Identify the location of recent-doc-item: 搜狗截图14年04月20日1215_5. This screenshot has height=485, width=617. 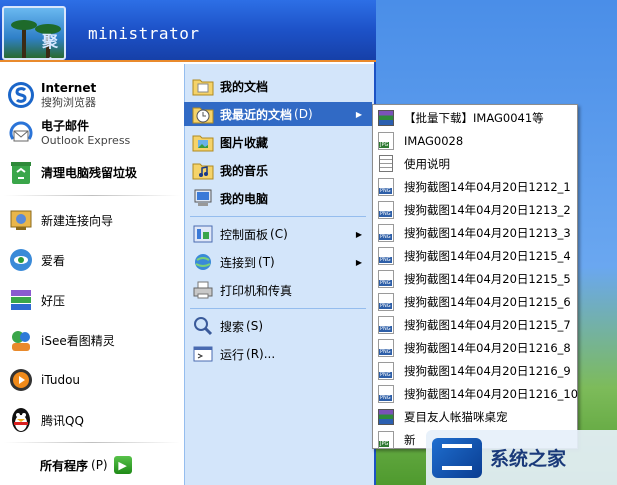
(475, 278).